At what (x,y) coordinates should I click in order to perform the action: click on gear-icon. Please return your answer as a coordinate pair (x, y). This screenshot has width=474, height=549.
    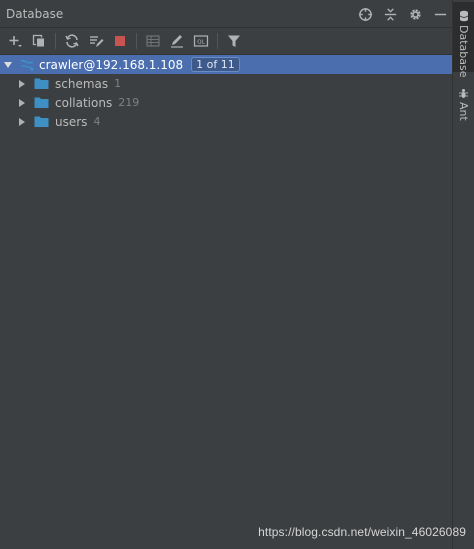
    Looking at the image, I should click on (415, 14).